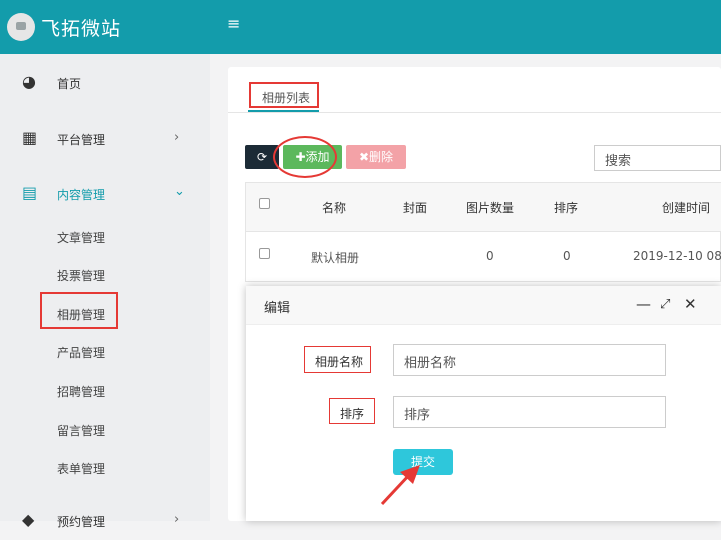  I want to click on sidebar-item-label: 内容管理, so click(81, 195).